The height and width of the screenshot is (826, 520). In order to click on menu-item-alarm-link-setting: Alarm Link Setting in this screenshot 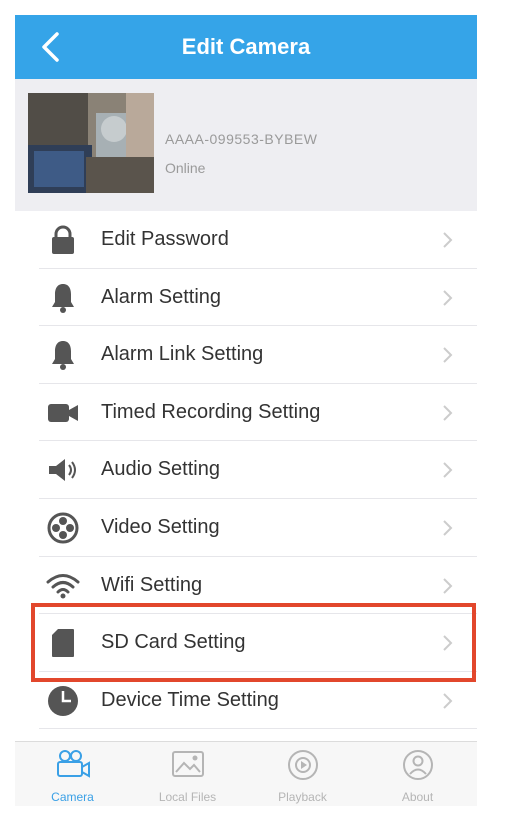, I will do `click(246, 355)`.